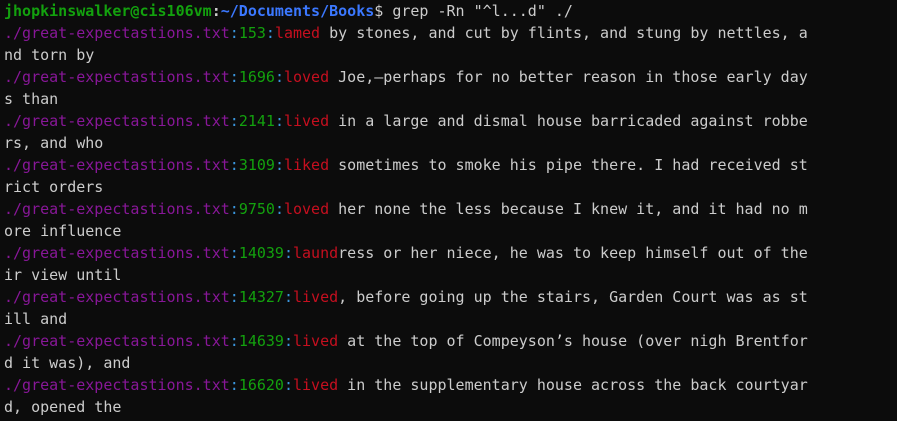 The height and width of the screenshot is (421, 897). What do you see at coordinates (256, 165) in the screenshot?
I see `result-line-number: 3109` at bounding box center [256, 165].